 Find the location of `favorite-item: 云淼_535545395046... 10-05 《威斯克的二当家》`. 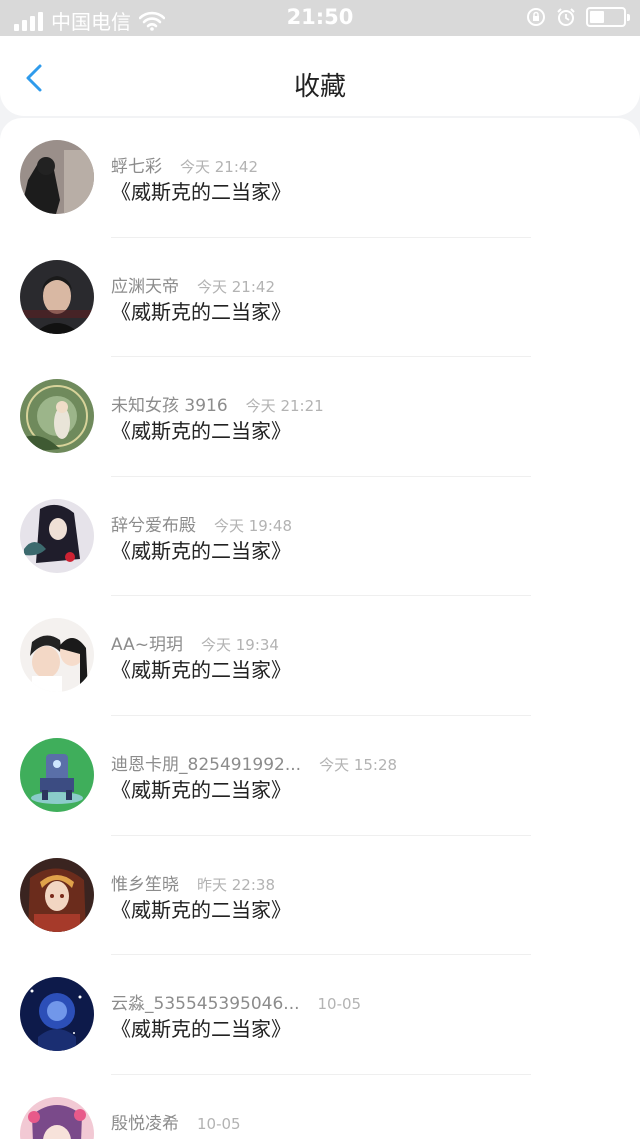

favorite-item: 云淼_535545395046... 10-05 《威斯克的二当家》 is located at coordinates (320, 1015).